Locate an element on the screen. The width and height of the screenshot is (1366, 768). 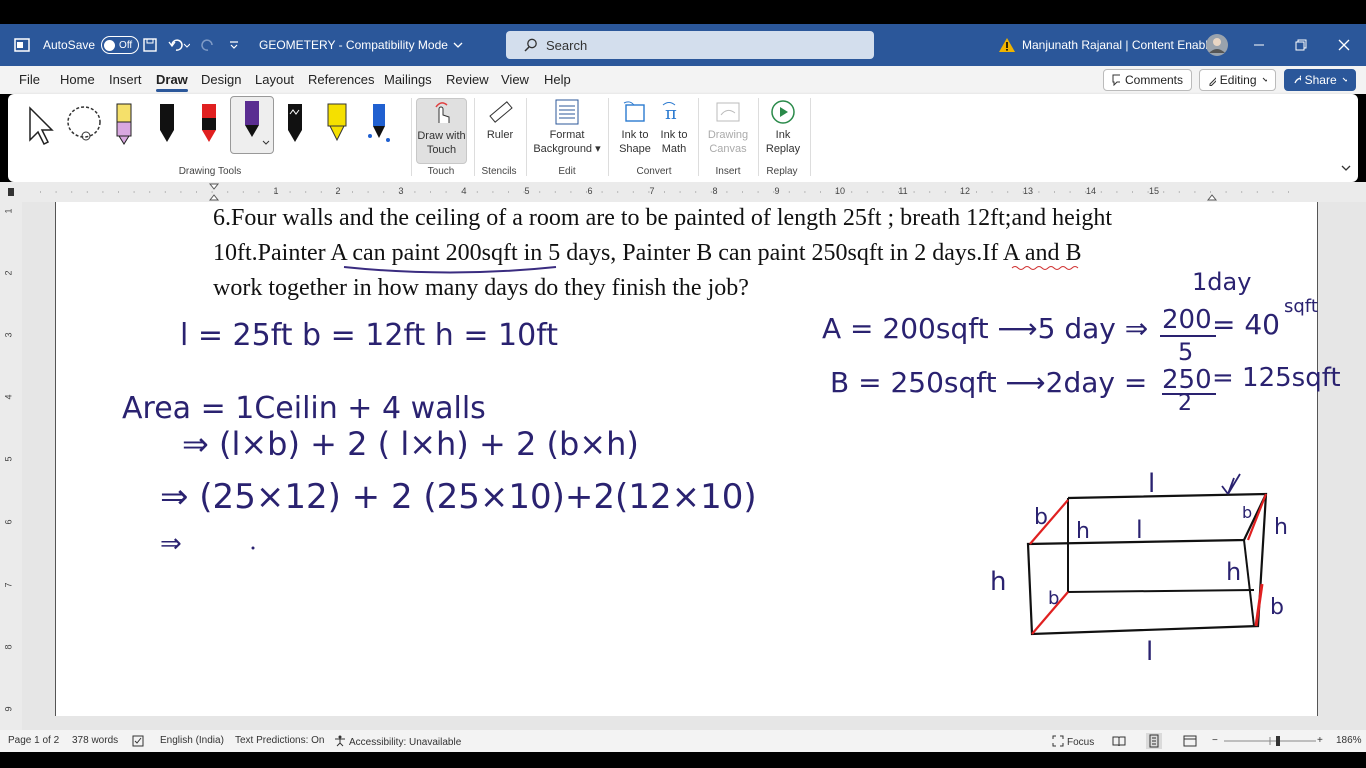
spelling-squiggle is located at coordinates (1045, 268).